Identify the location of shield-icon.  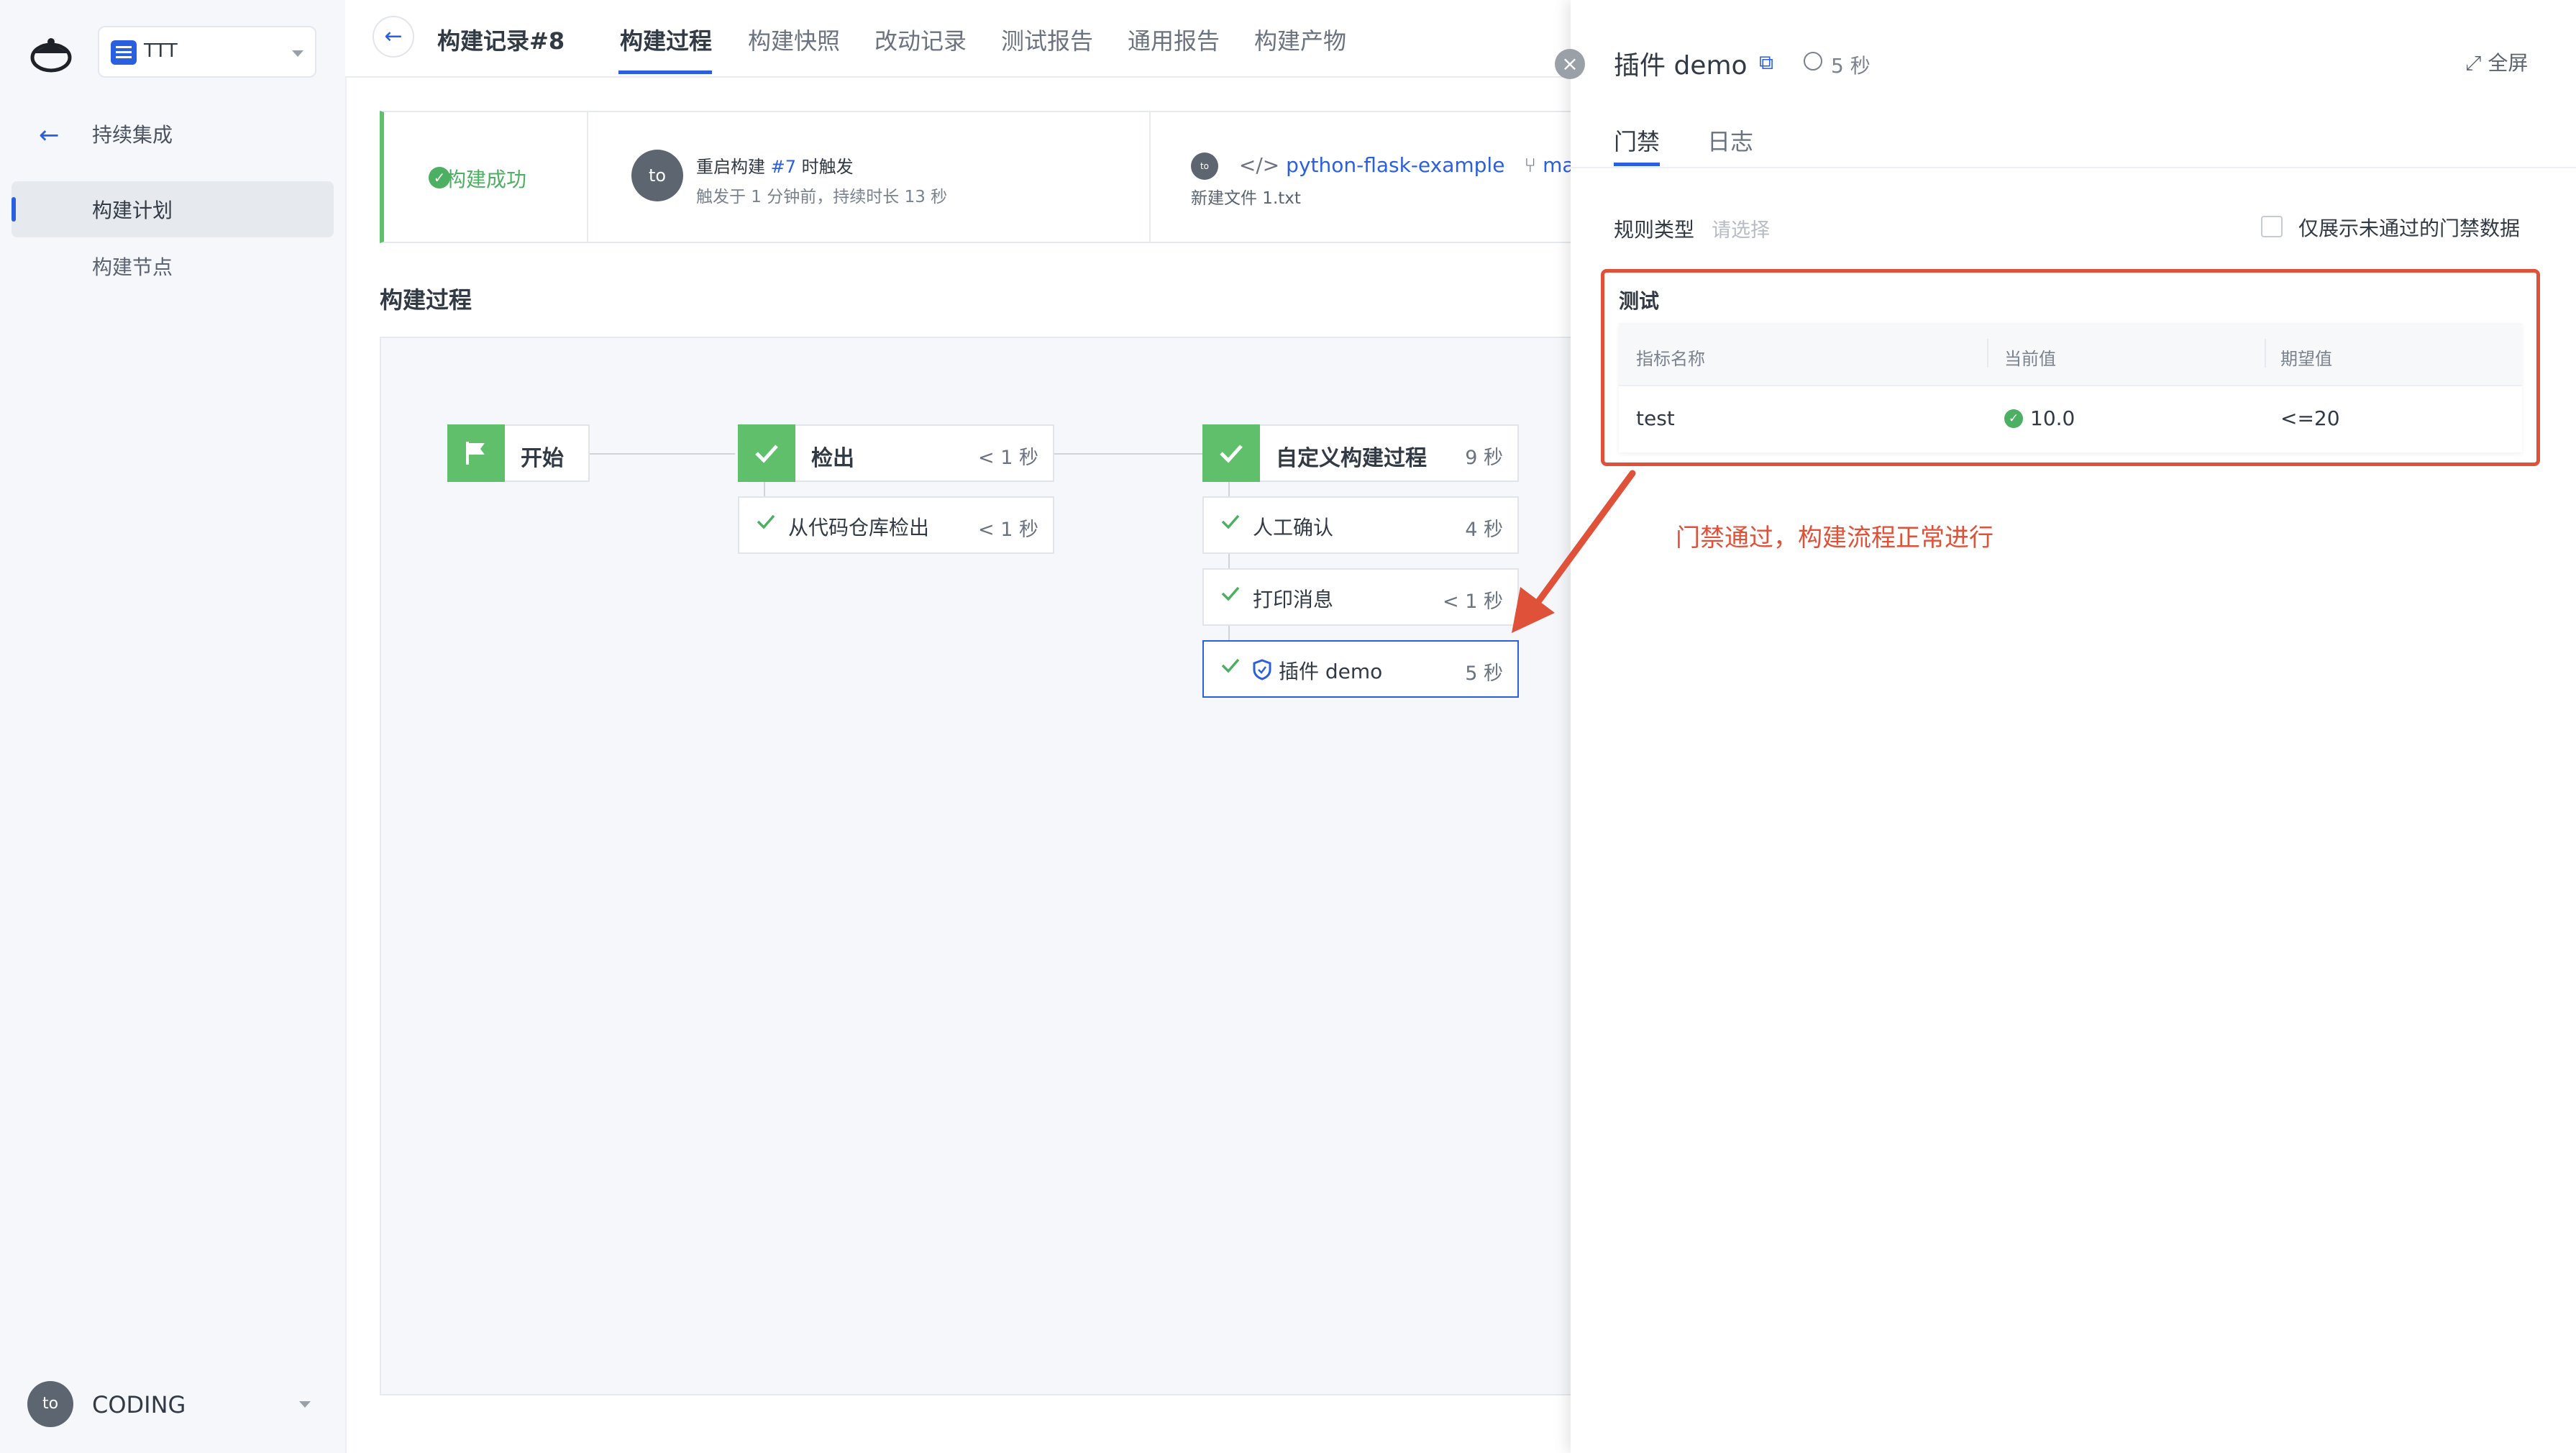
(1262, 669).